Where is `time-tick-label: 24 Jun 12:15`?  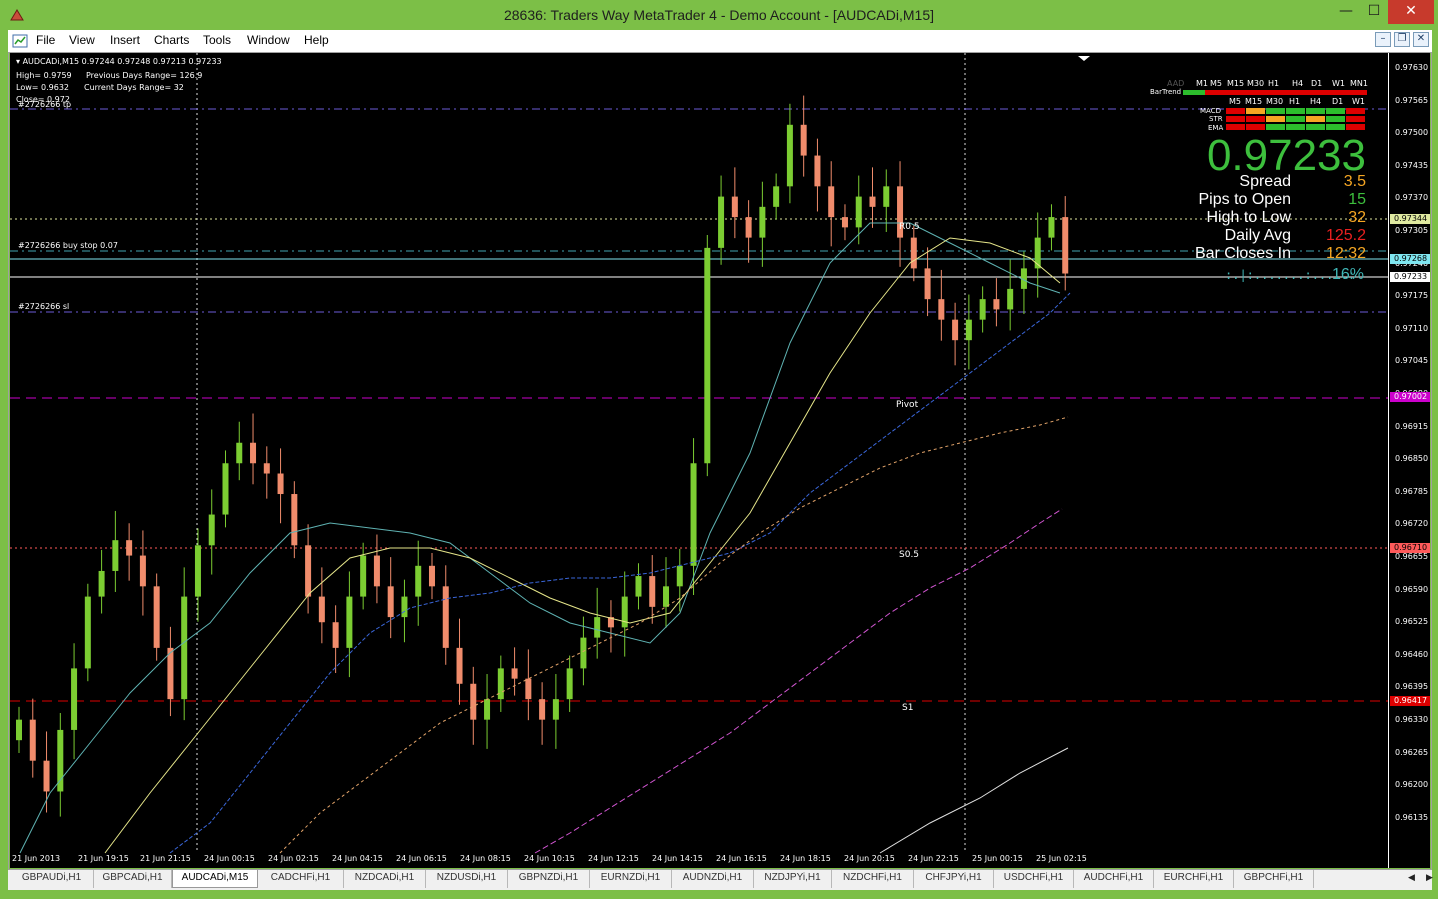 time-tick-label: 24 Jun 12:15 is located at coordinates (613, 858).